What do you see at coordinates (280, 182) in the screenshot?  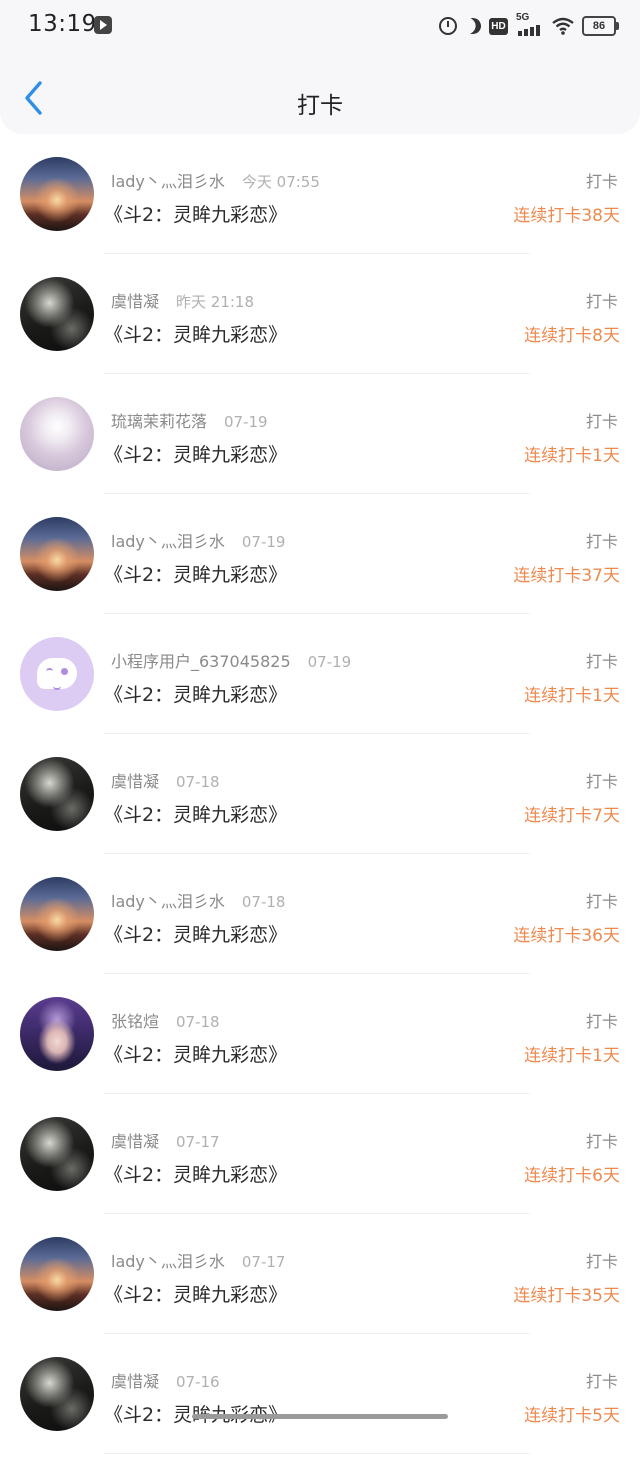 I see `post-time: 今天 07:55` at bounding box center [280, 182].